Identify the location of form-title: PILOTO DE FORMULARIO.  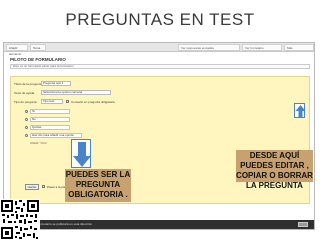
(38, 59).